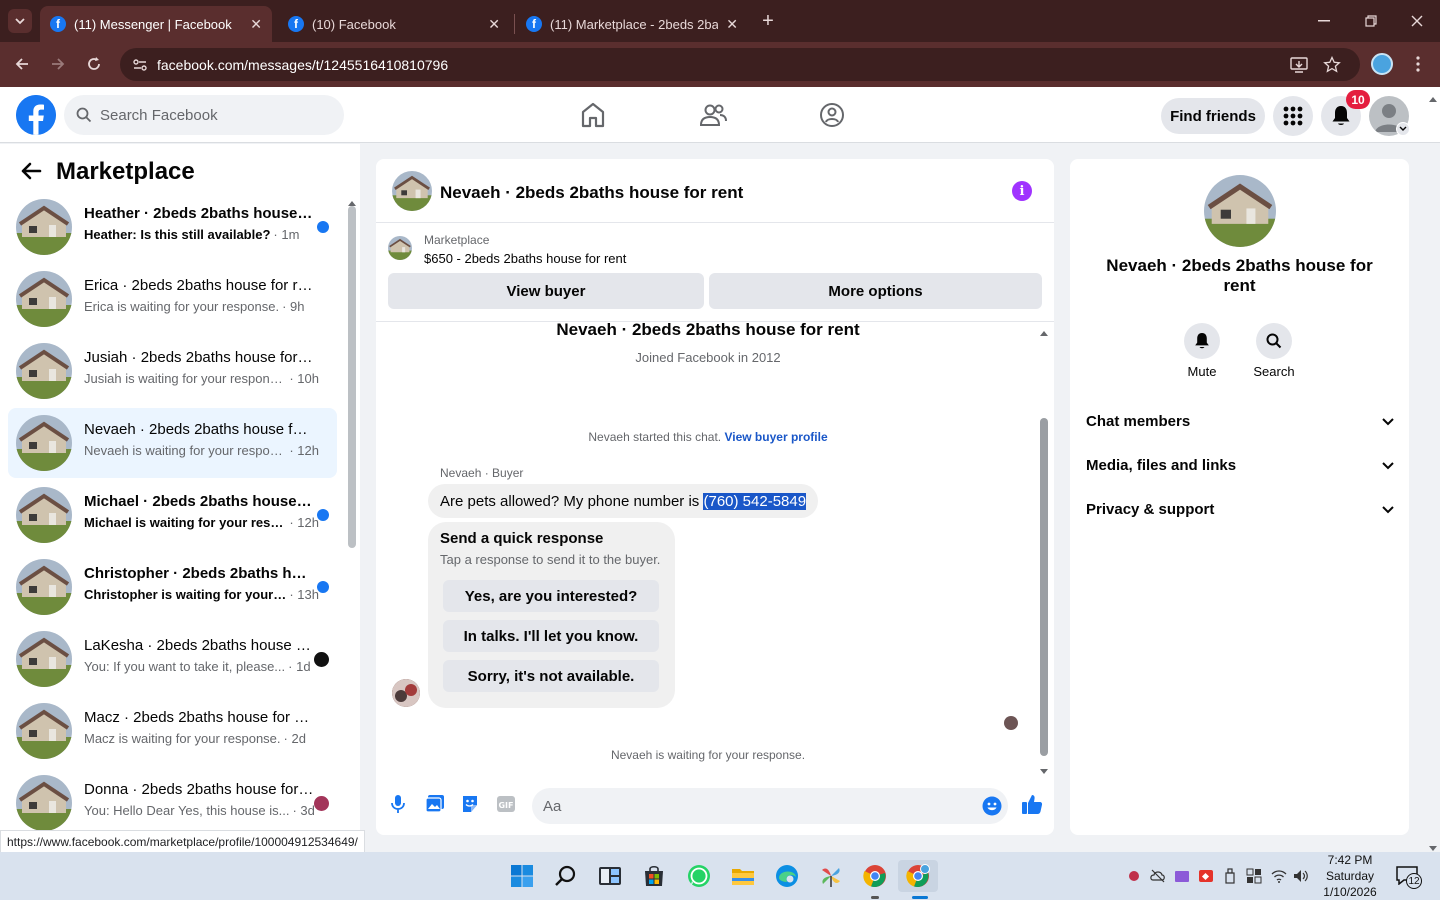 The height and width of the screenshot is (900, 1440). Describe the element at coordinates (1350, 876) in the screenshot. I see `system-clock: 7:42 PM Saturday 1/10/2026` at that location.